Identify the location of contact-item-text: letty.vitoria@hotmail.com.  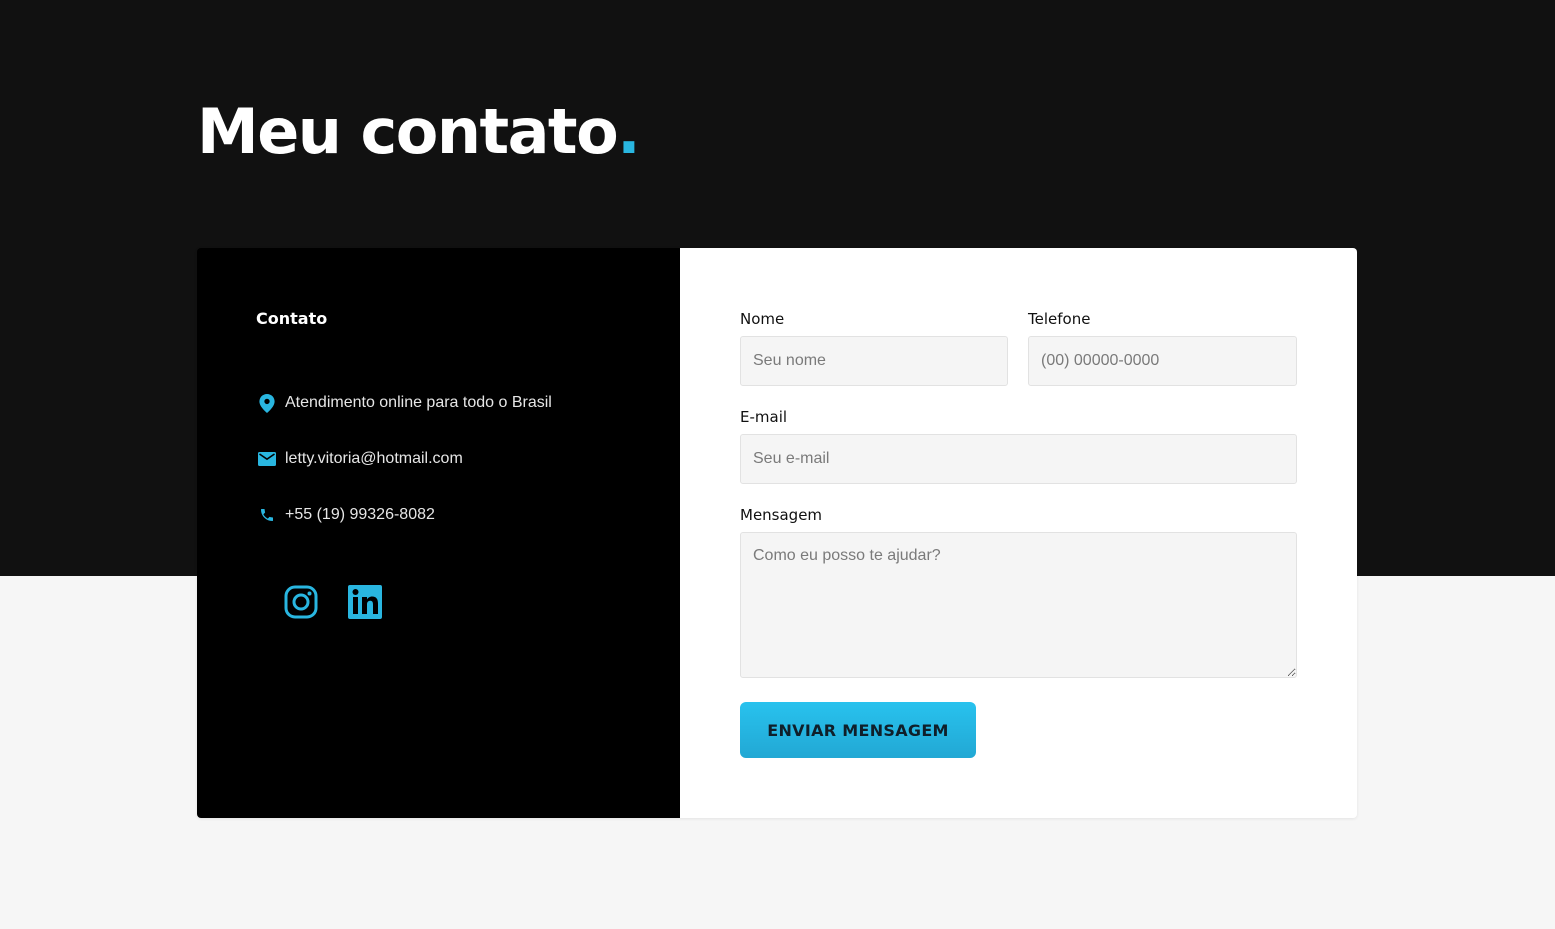
(374, 458).